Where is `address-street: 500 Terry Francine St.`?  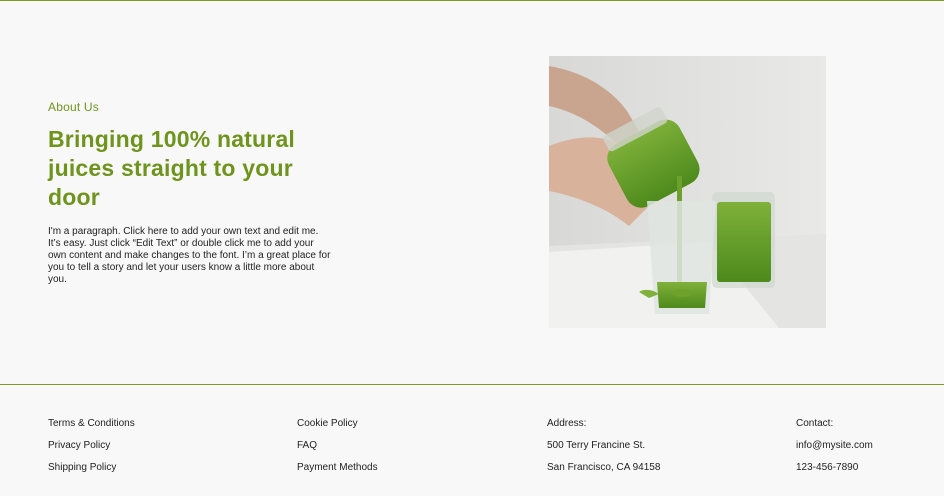
address-street: 500 Terry Francine St. is located at coordinates (596, 445).